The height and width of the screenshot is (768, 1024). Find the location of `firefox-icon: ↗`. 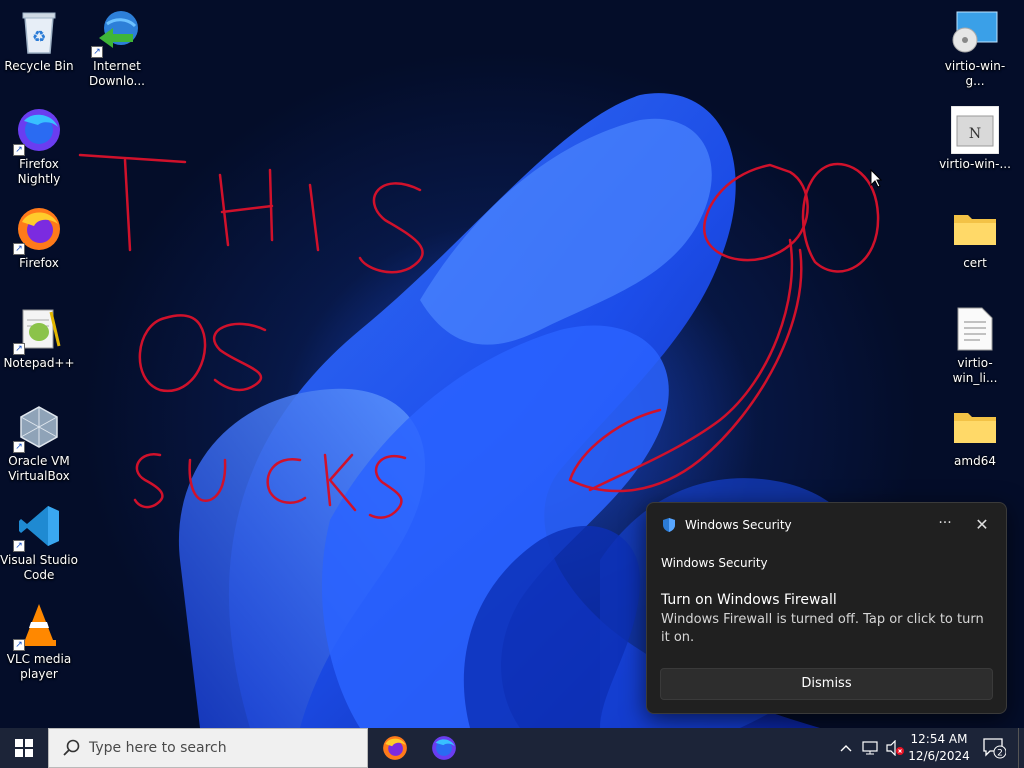

firefox-icon: ↗ is located at coordinates (38, 230).